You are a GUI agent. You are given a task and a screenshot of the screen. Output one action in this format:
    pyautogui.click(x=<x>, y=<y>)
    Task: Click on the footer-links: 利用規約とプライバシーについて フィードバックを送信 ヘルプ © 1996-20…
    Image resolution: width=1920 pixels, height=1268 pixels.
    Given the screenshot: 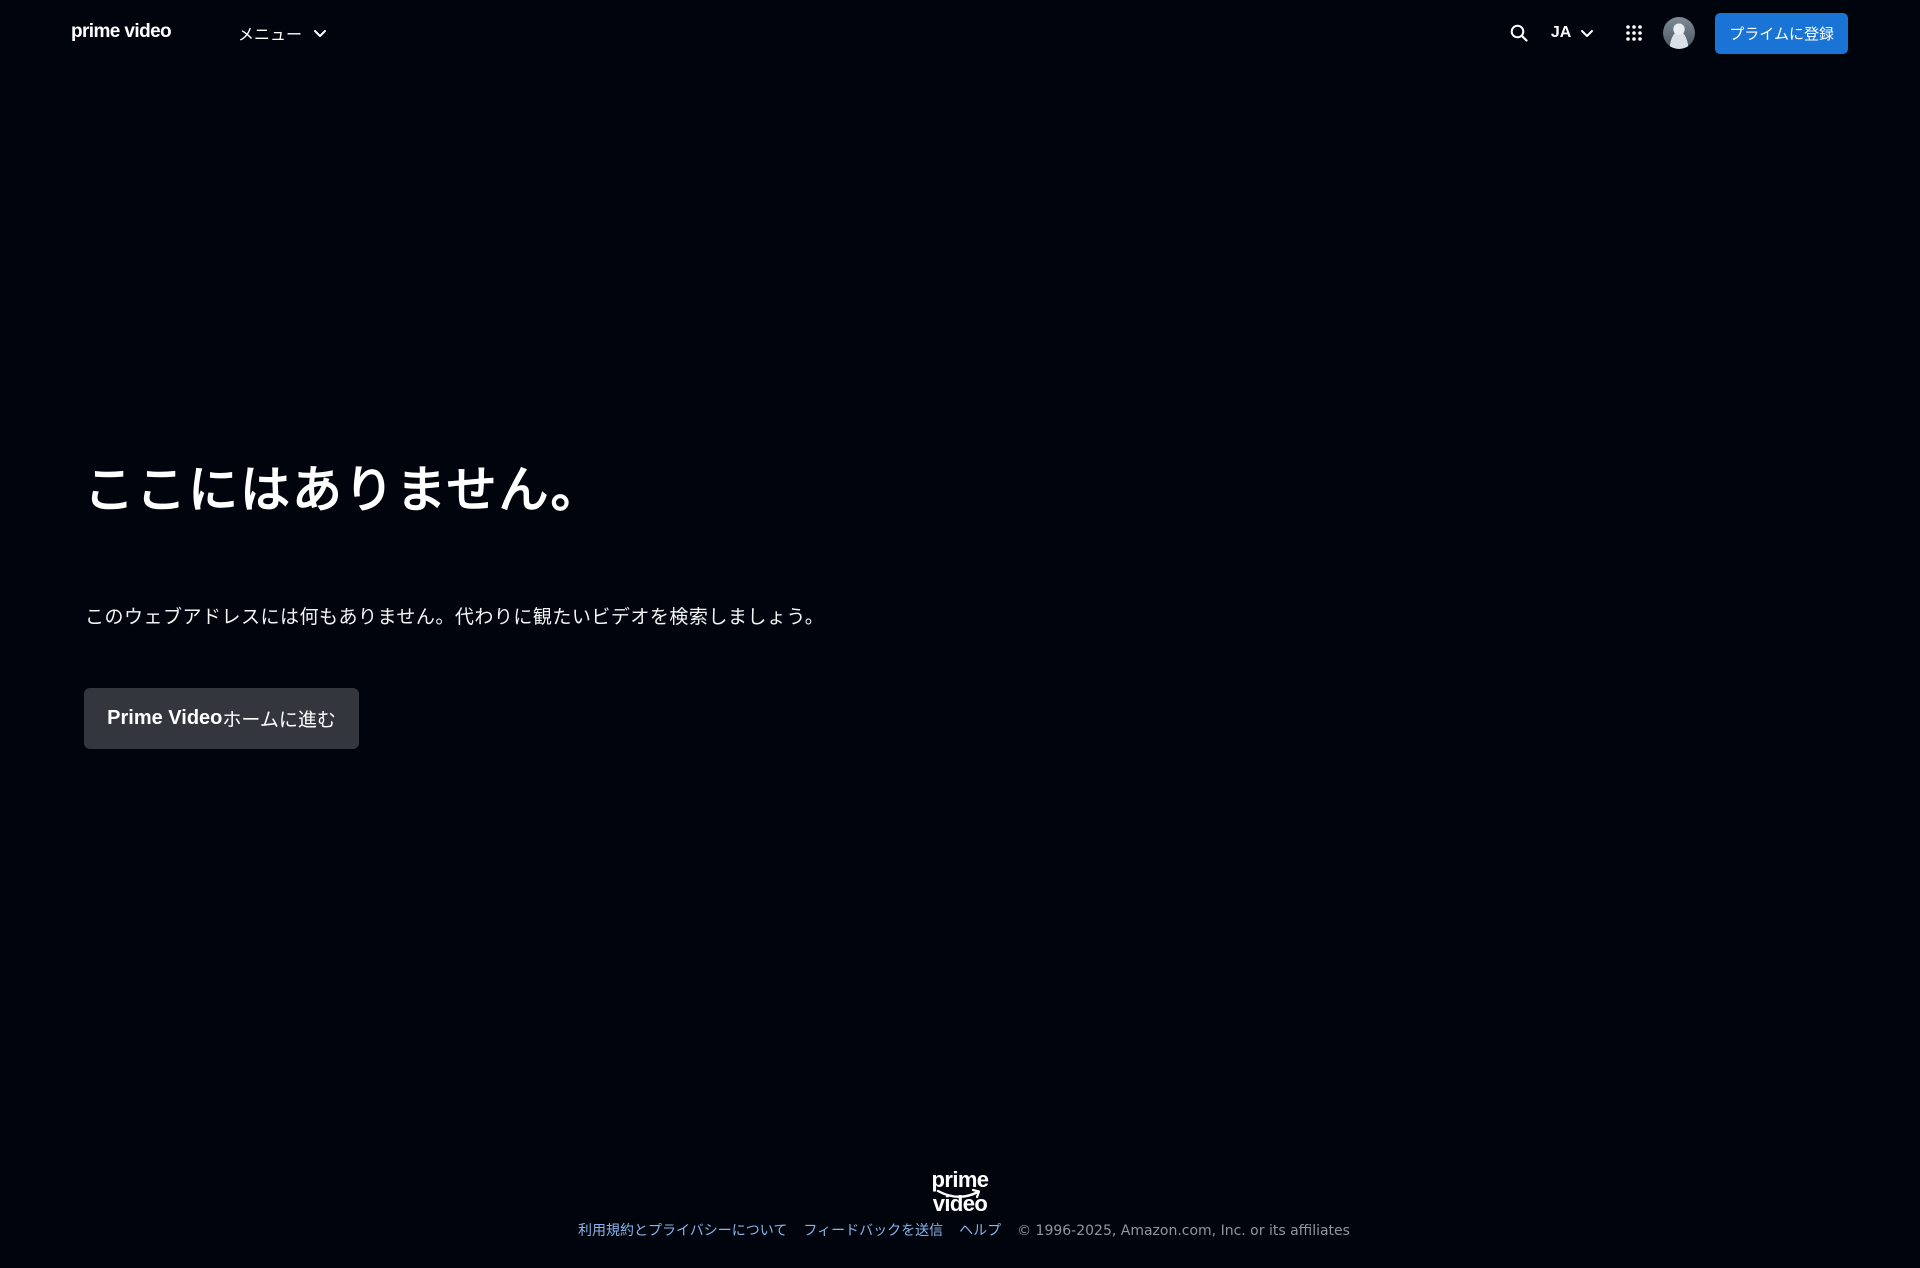 What is the action you would take?
    pyautogui.click(x=960, y=1231)
    